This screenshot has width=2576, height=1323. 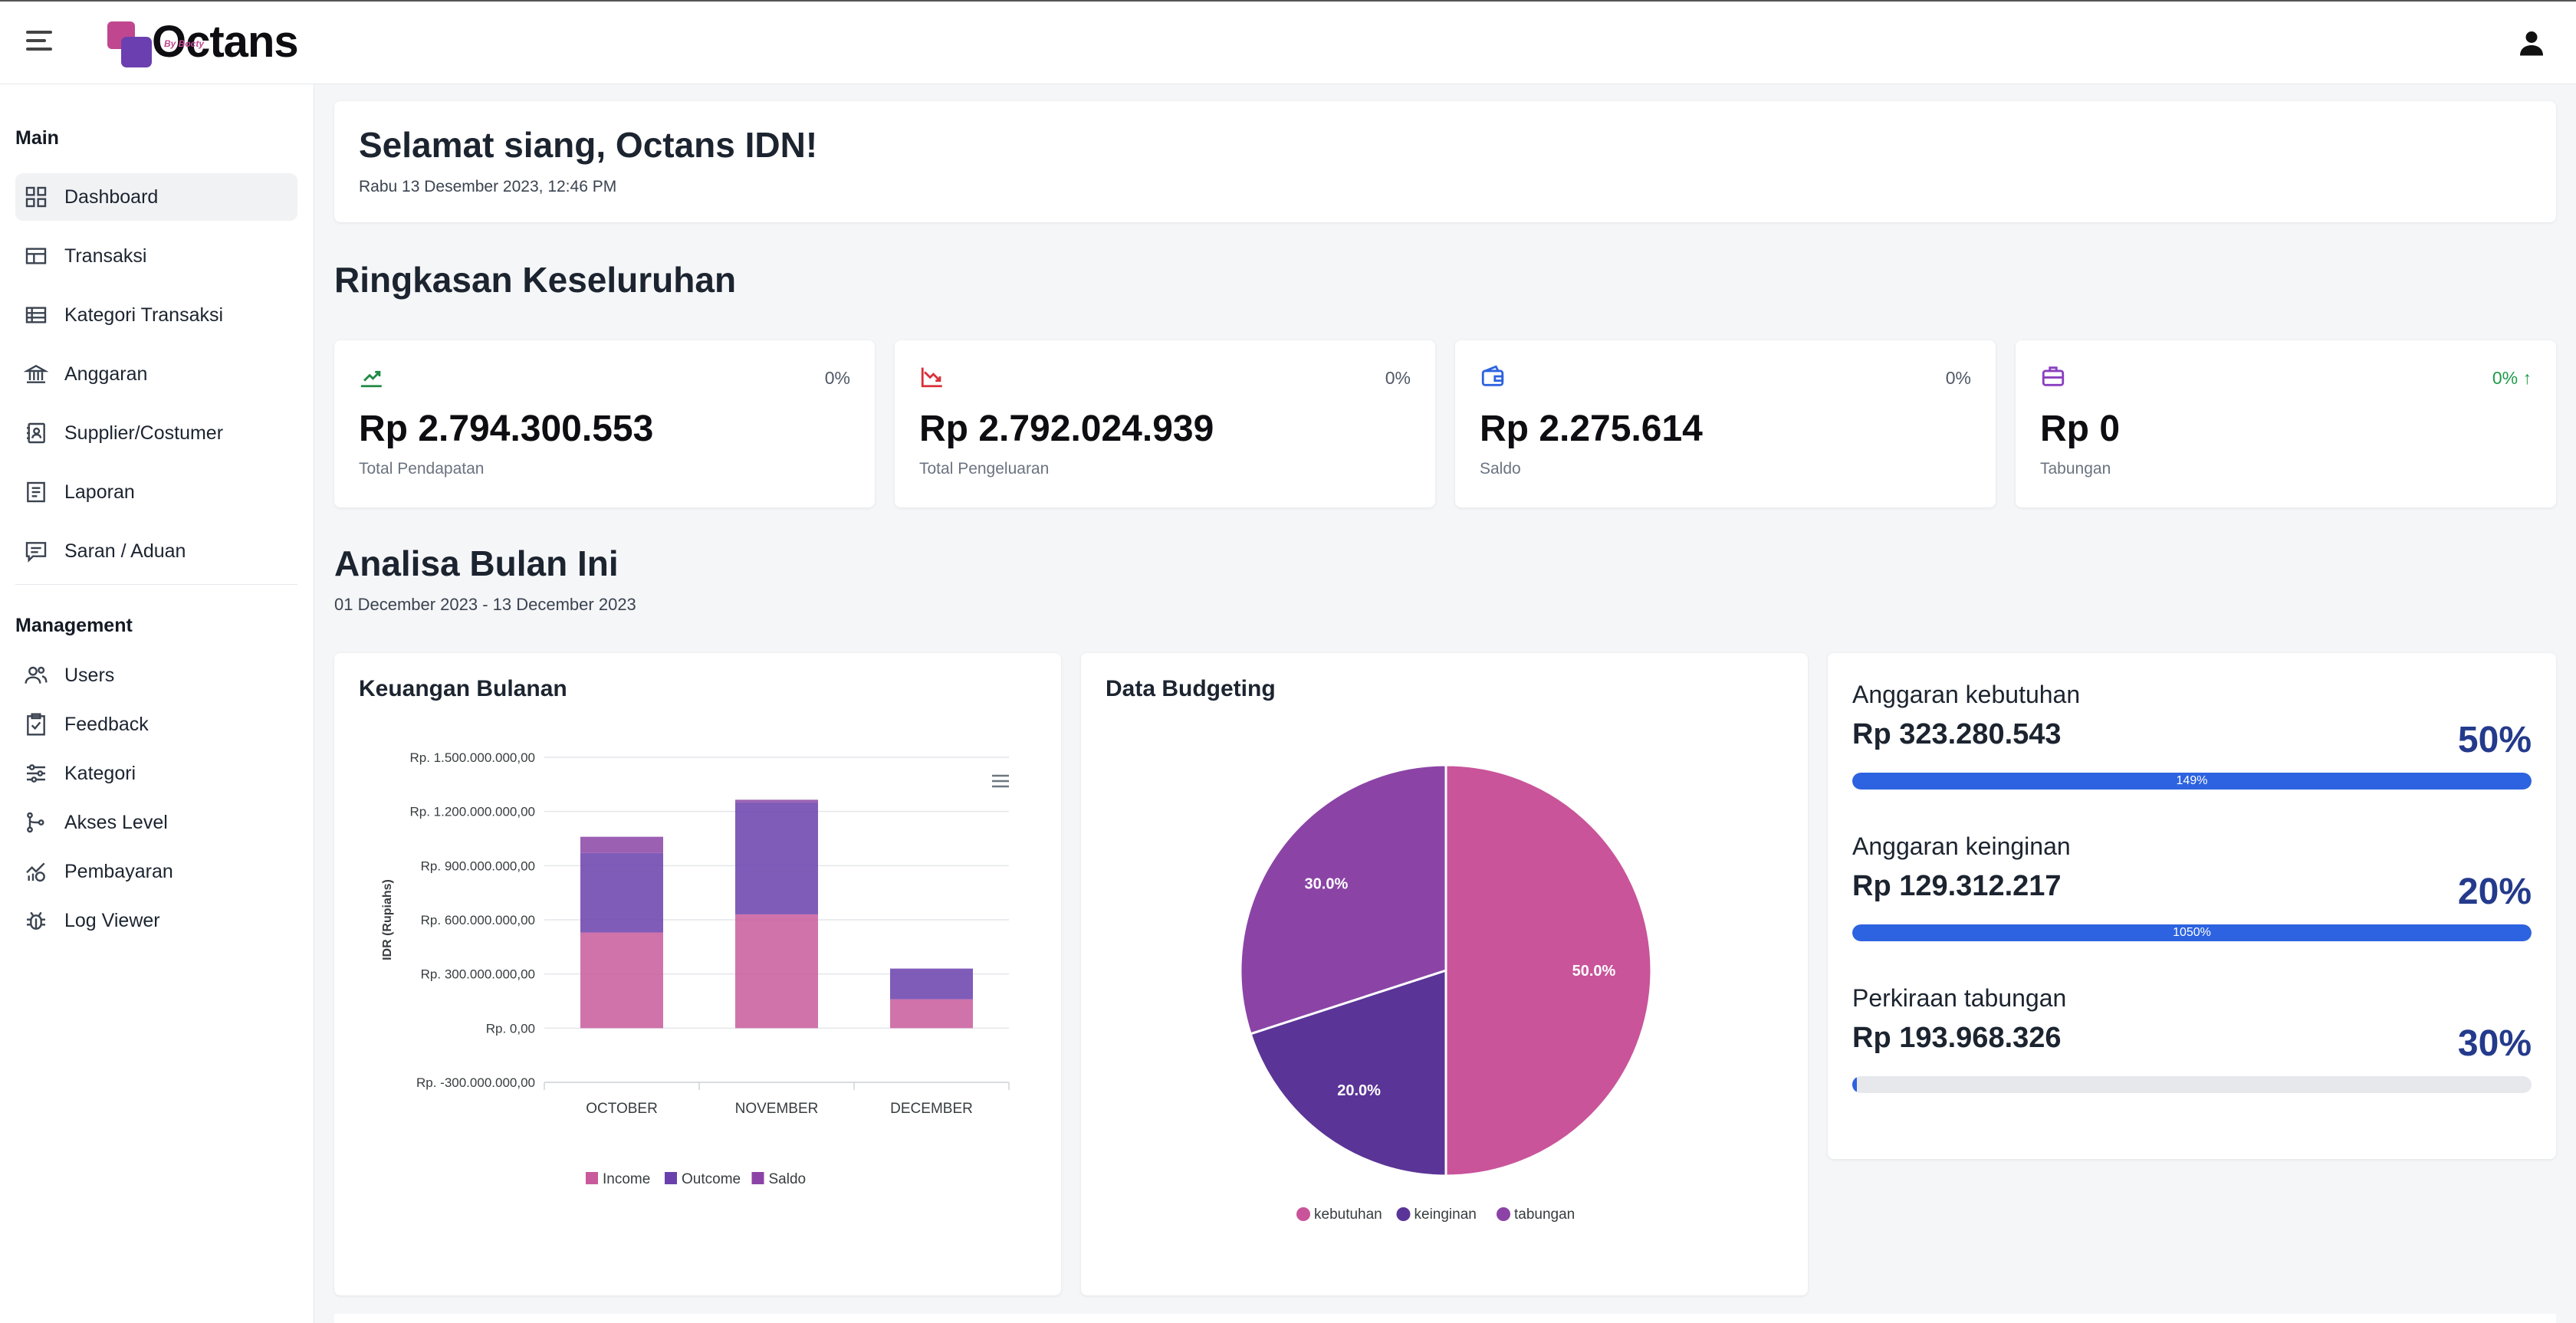 What do you see at coordinates (985, 469) in the screenshot?
I see `stat-label: Total Pengeluaran` at bounding box center [985, 469].